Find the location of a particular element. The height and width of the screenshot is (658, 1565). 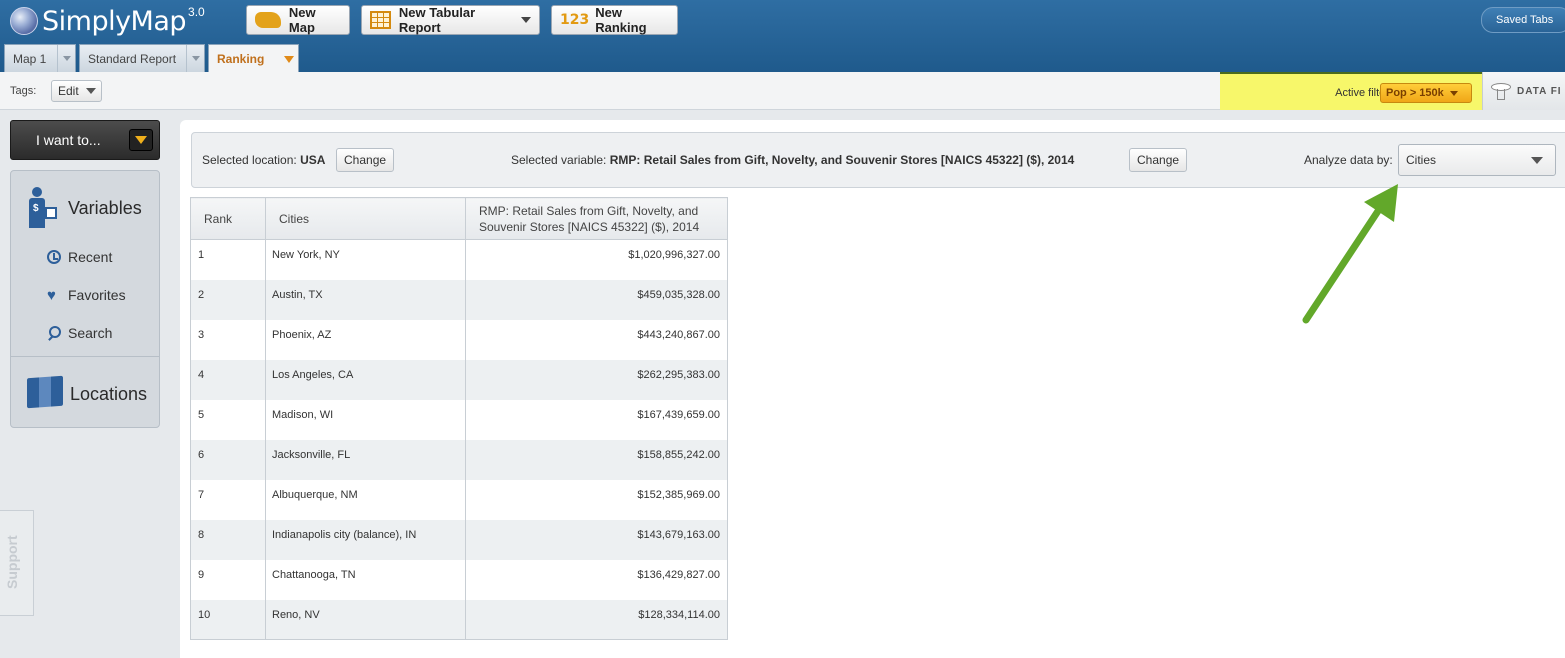

table-icon is located at coordinates (380, 20).